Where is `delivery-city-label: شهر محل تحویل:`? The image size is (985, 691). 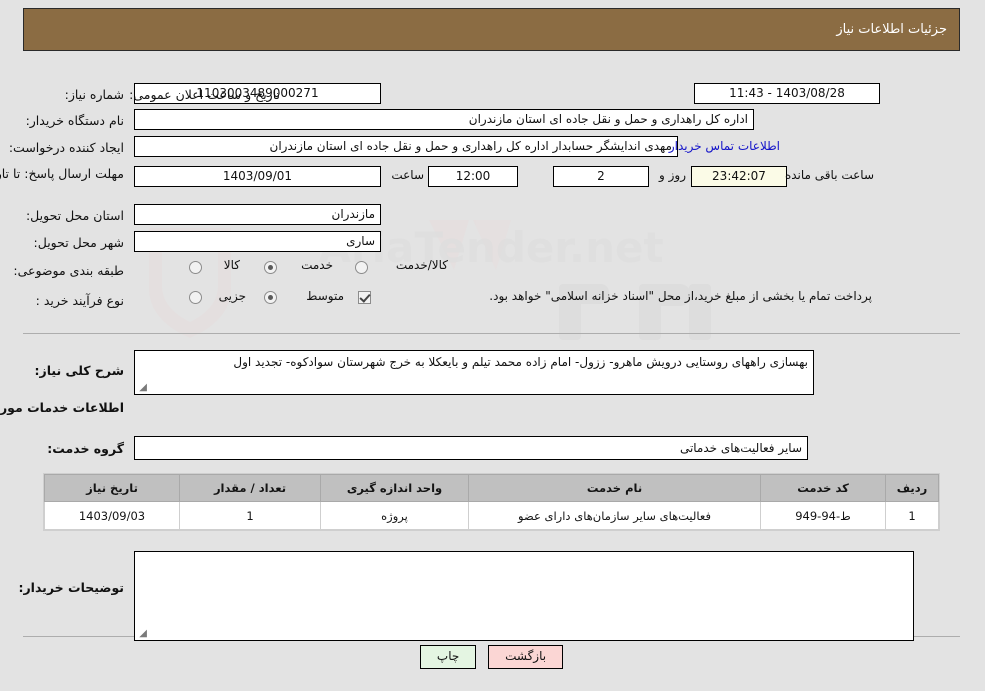 delivery-city-label: شهر محل تحویل: is located at coordinates (79, 242).